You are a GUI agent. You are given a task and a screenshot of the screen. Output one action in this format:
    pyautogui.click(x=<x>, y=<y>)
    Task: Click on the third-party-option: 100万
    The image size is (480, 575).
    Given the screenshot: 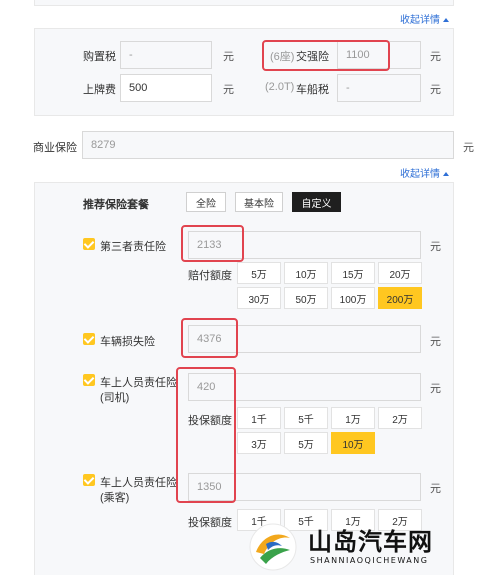 What is the action you would take?
    pyautogui.click(x=353, y=298)
    